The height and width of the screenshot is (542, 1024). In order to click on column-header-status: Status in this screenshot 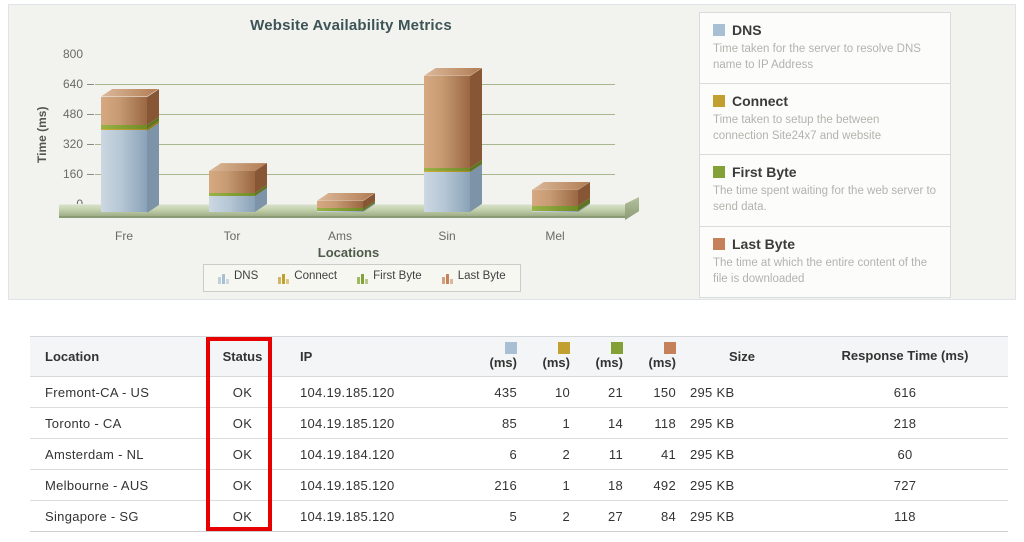, I will do `click(242, 356)`.